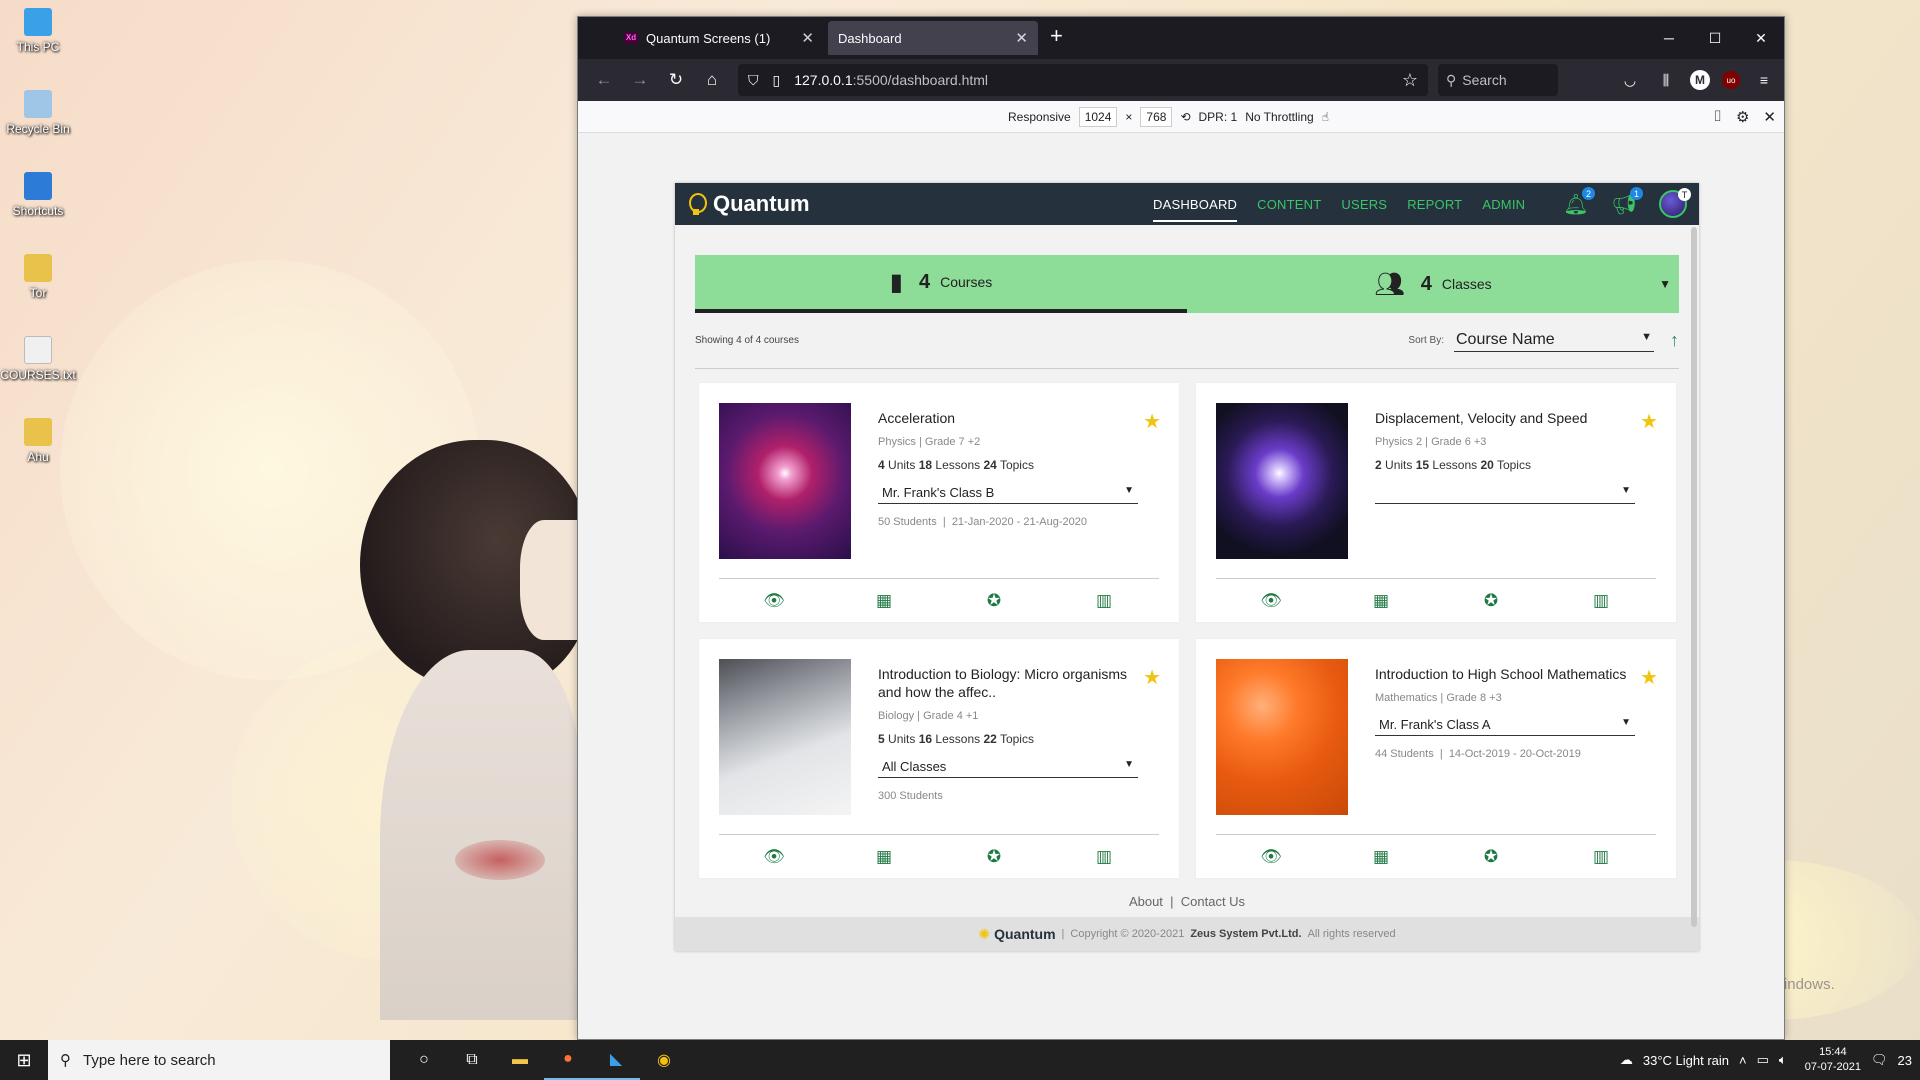 Image resolution: width=1920 pixels, height=1080 pixels. What do you see at coordinates (1717, 117) in the screenshot?
I see `screenshot-icon: ⌷` at bounding box center [1717, 117].